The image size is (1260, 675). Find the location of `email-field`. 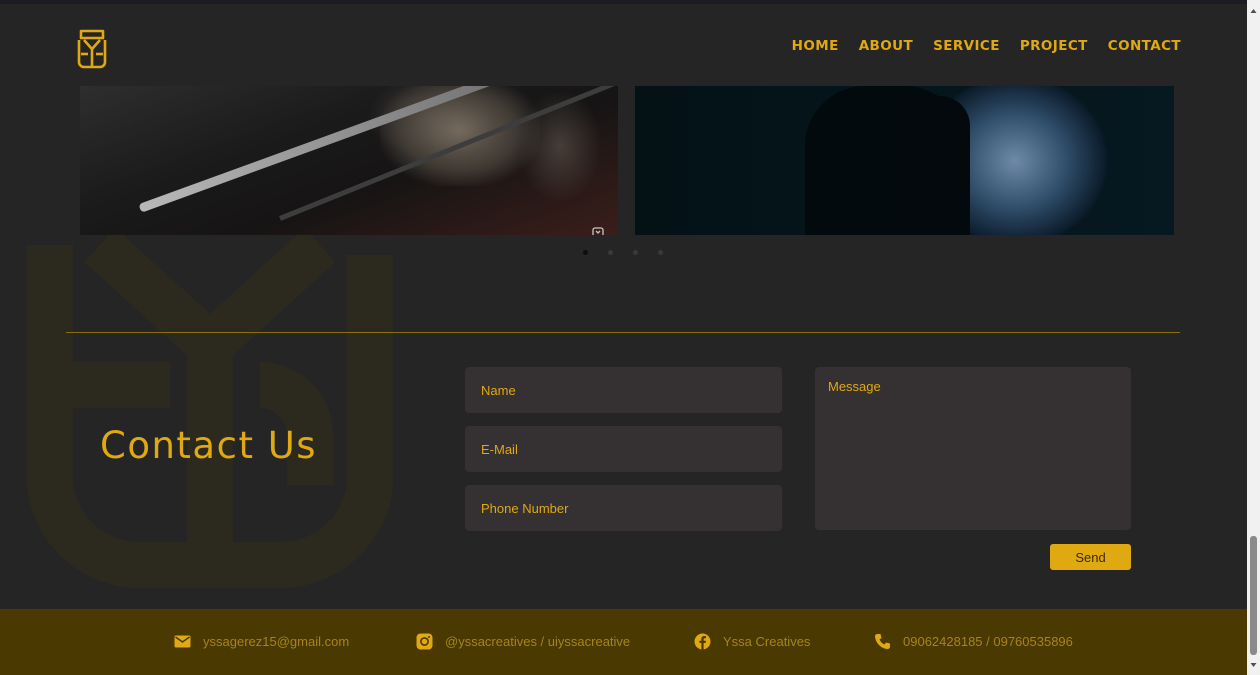

email-field is located at coordinates (623, 449).